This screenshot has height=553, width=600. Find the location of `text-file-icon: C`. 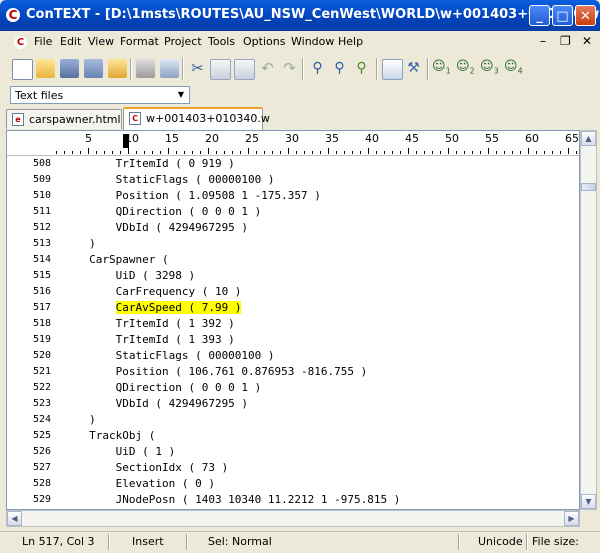

text-file-icon: C is located at coordinates (135, 118).